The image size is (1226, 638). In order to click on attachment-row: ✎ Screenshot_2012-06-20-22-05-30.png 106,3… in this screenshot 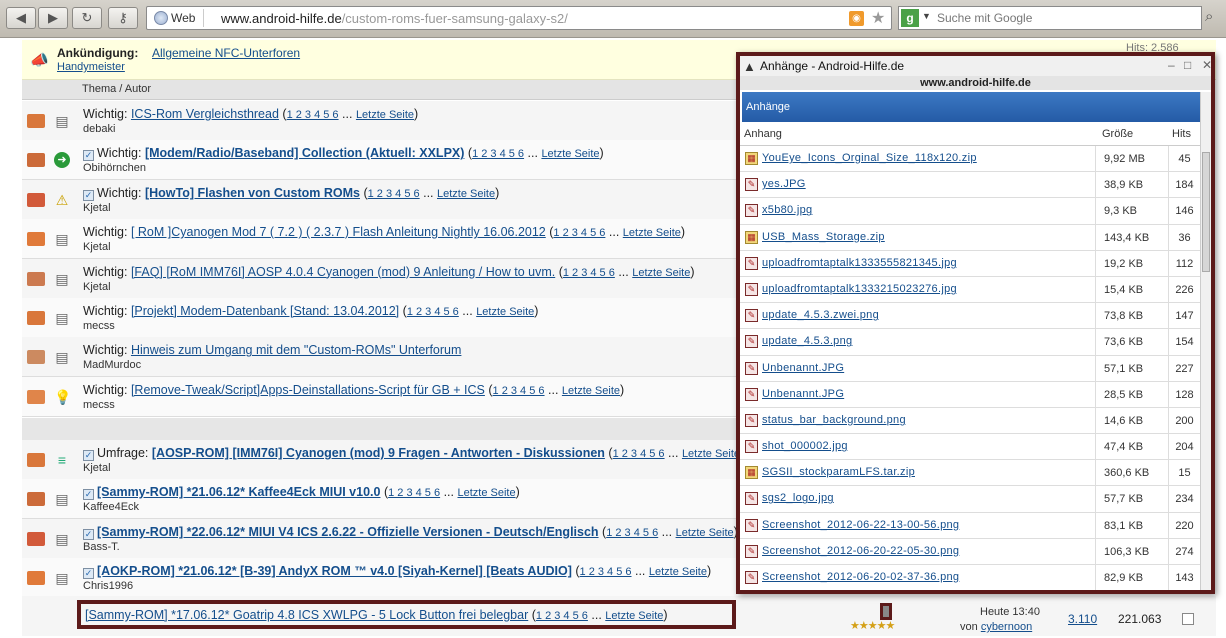, I will do `click(970, 551)`.